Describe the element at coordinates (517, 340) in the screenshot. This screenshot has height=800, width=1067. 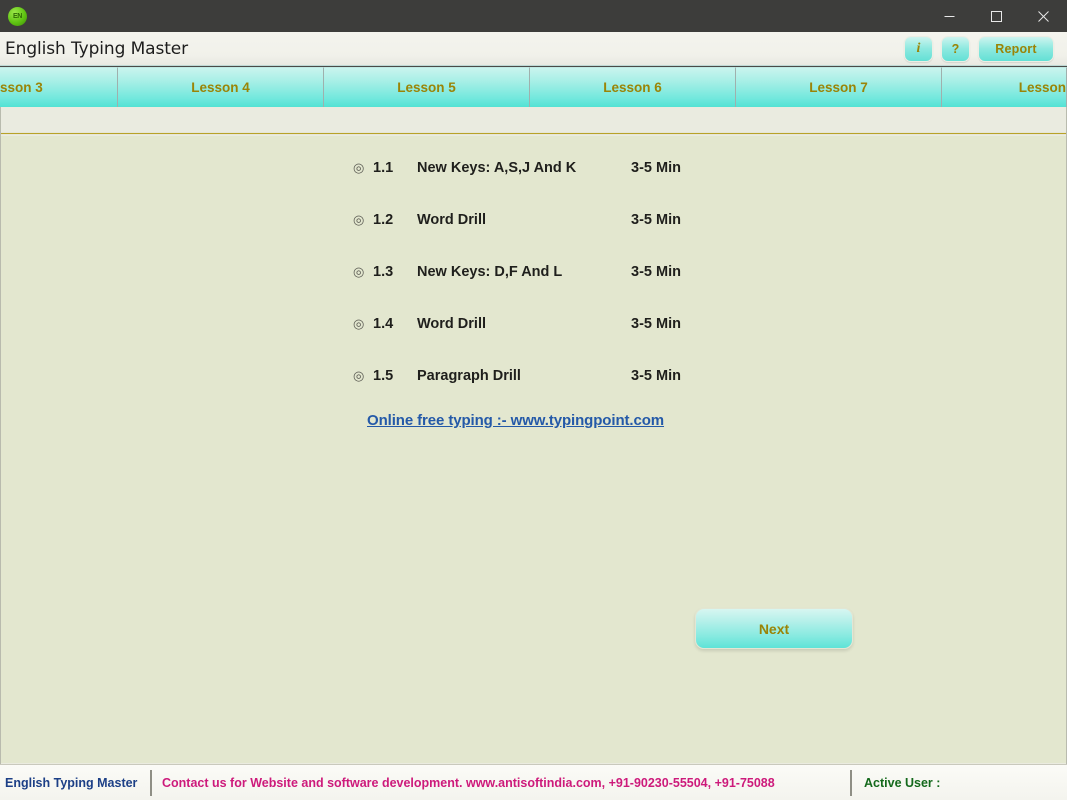
I see `lesson-row: ◎ 1.4 Word Drill 3-5 Min` at that location.